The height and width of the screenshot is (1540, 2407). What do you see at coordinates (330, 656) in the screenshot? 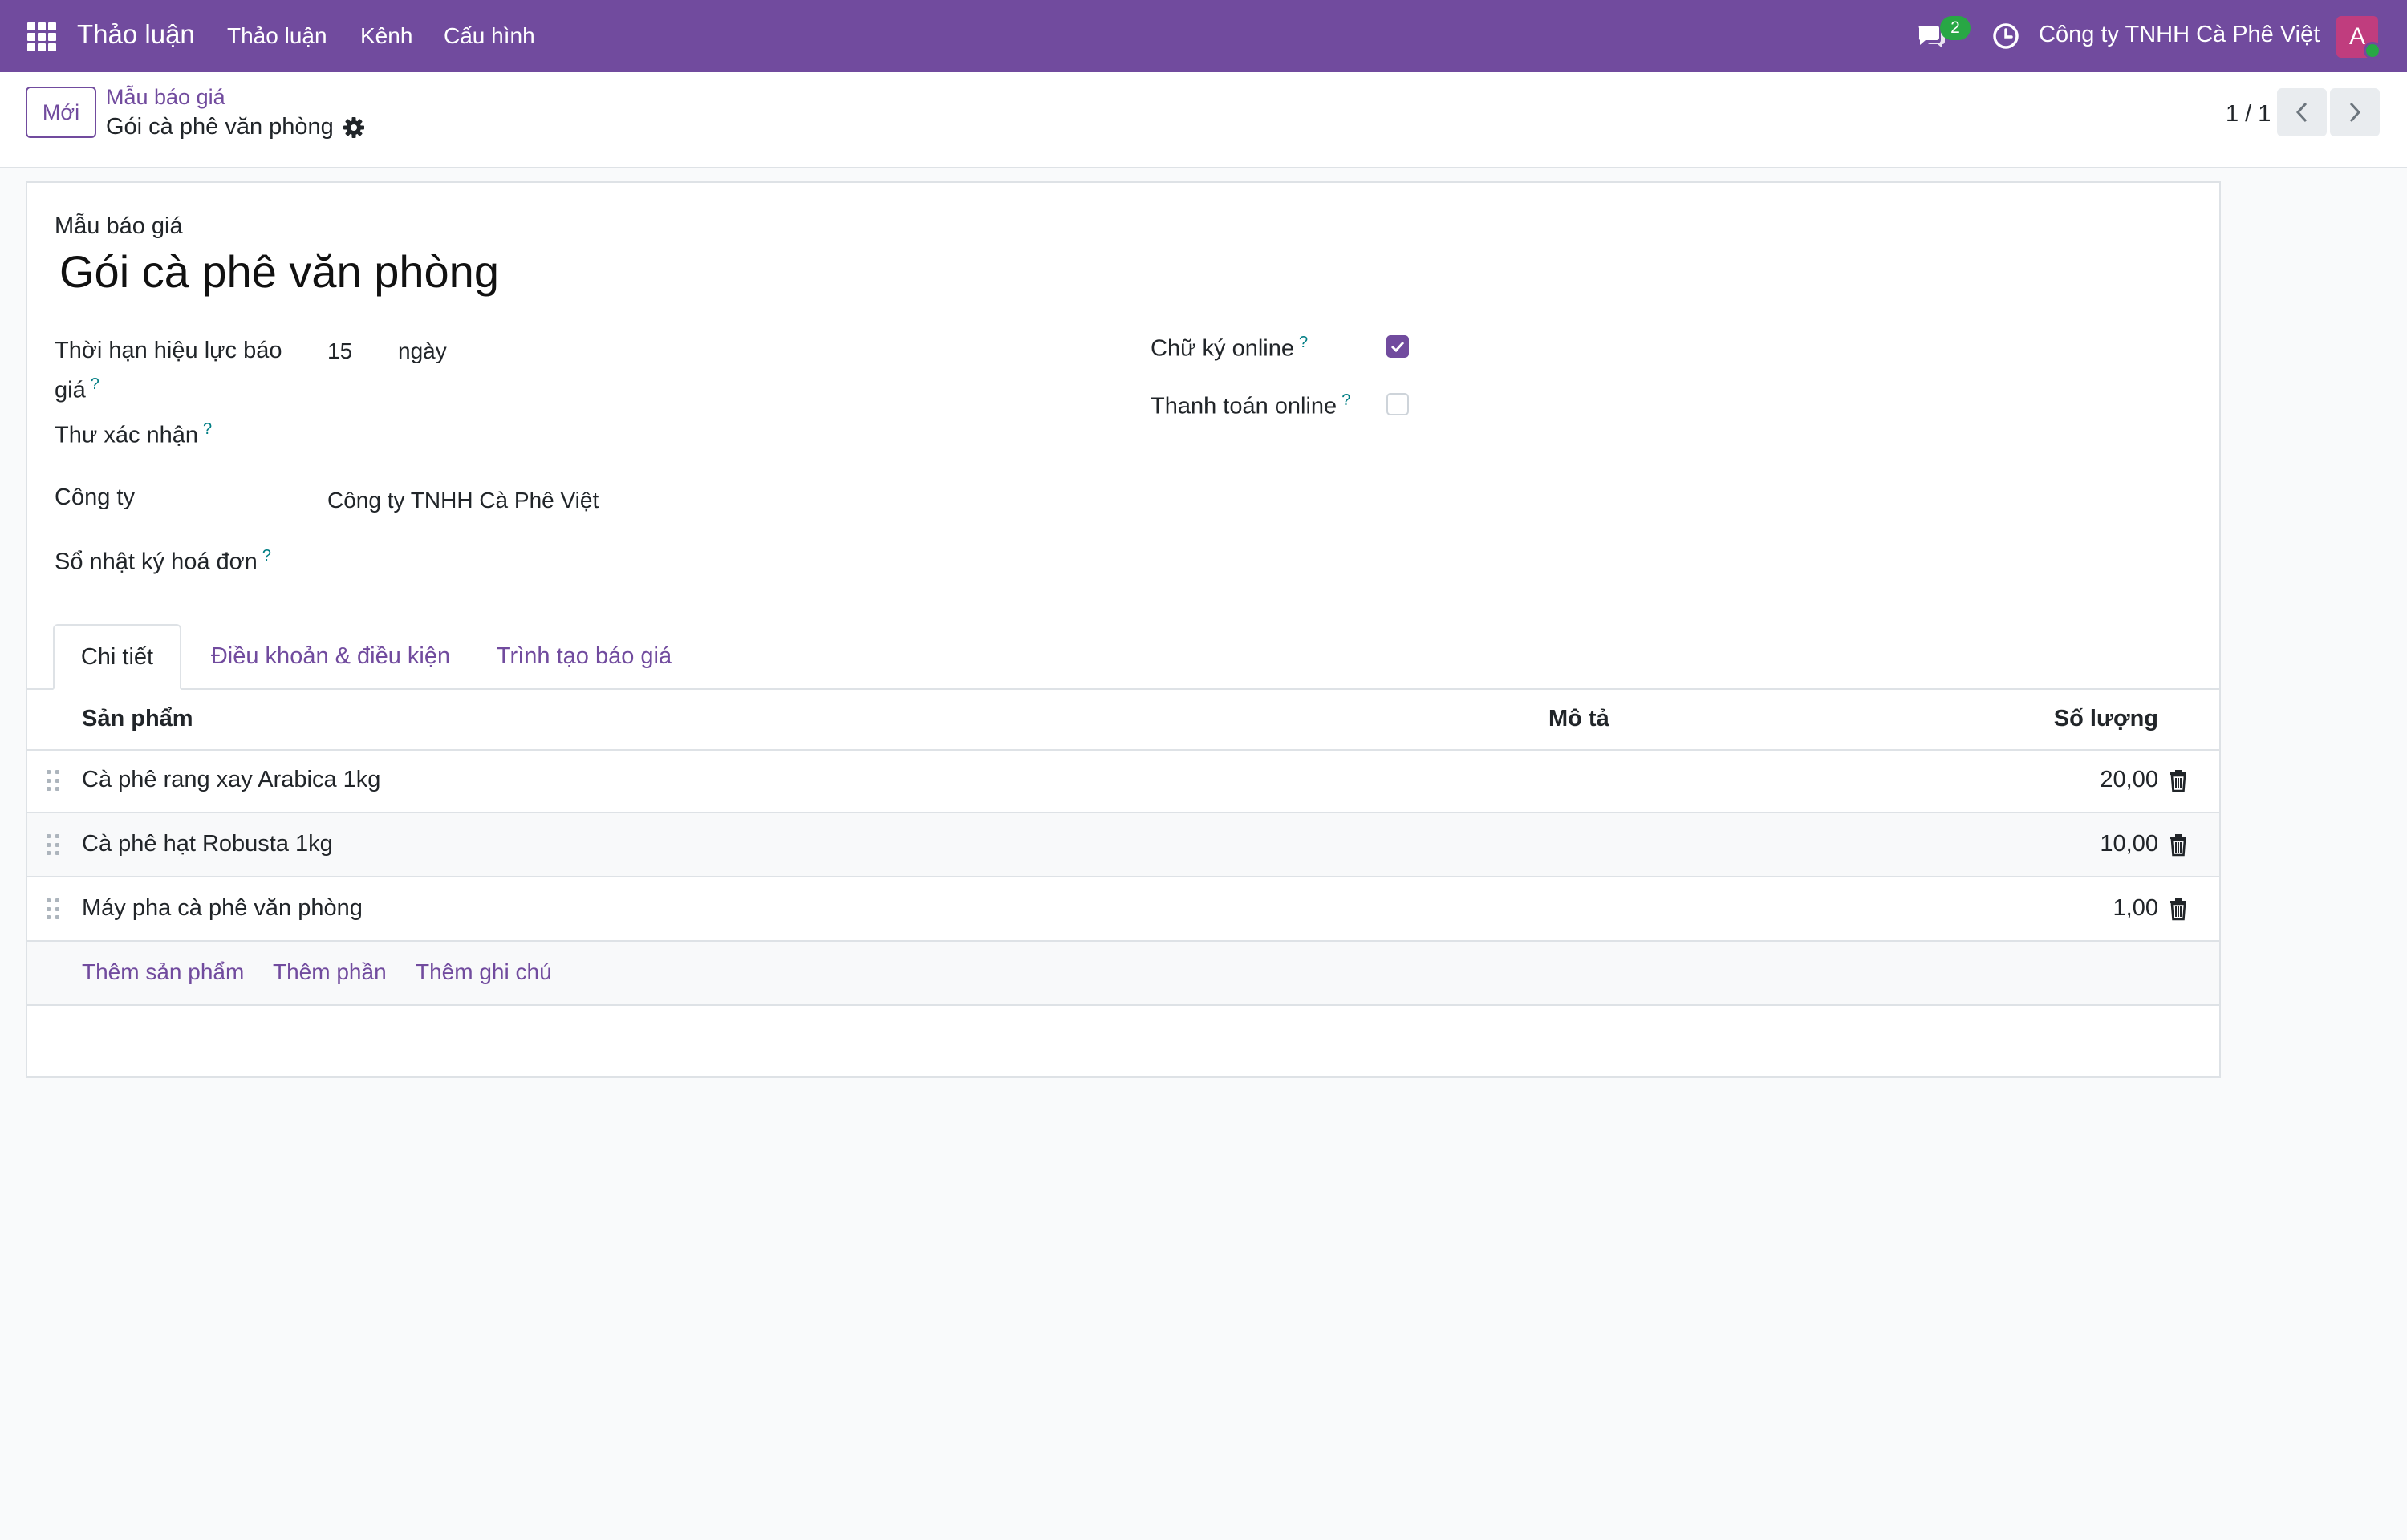
I see `tab-terms-conditions: Điều khoản & điều kiện` at bounding box center [330, 656].